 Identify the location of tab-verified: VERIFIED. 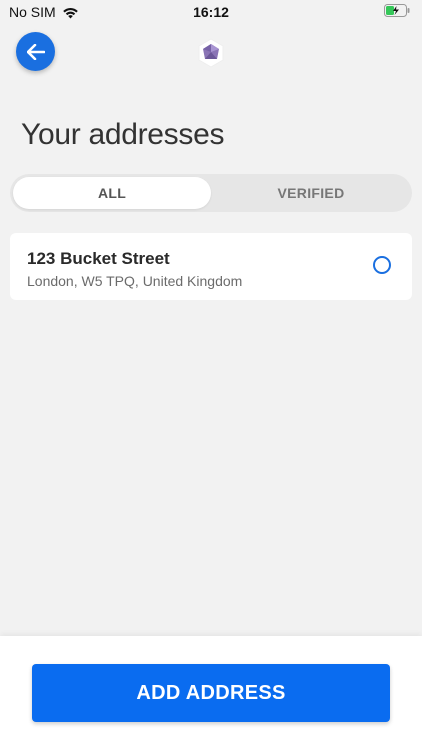
(311, 193).